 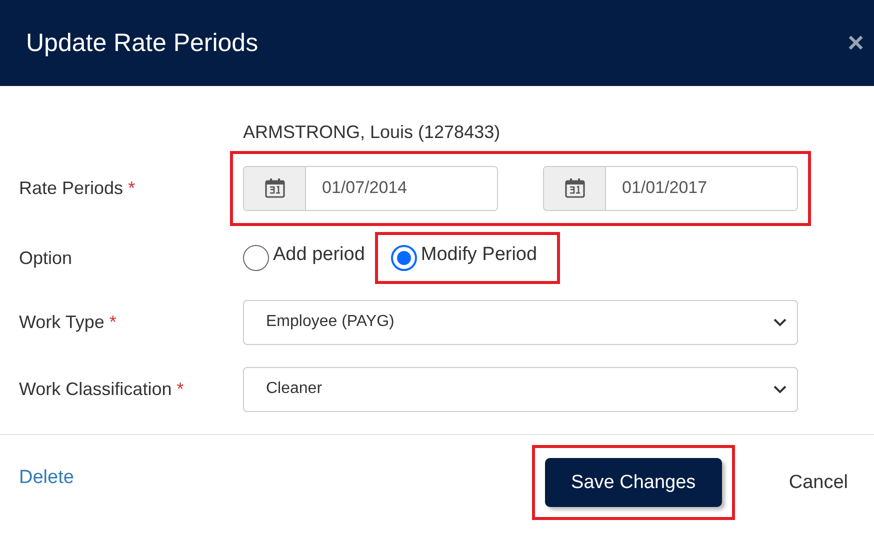 I want to click on radio-option: Add period, so click(x=304, y=258).